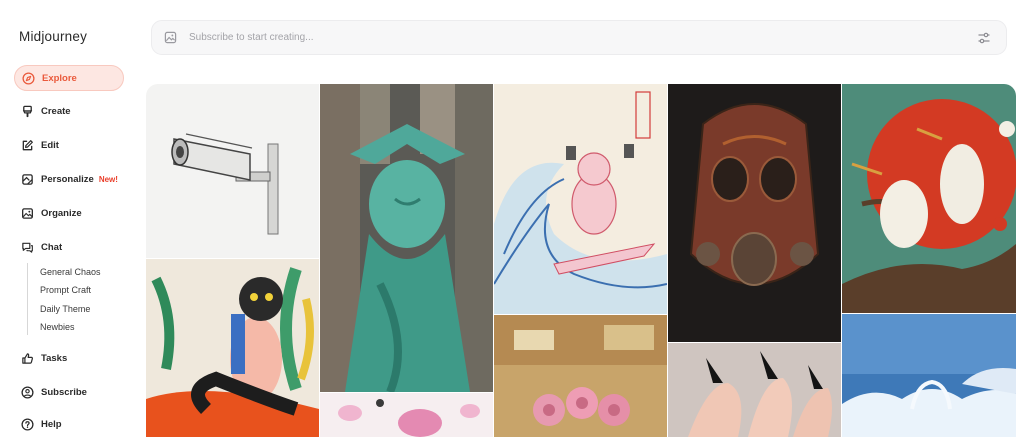 Image resolution: width=1024 pixels, height=437 pixels. Describe the element at coordinates (232, 171) in the screenshot. I see `gallery-image-camera` at that location.